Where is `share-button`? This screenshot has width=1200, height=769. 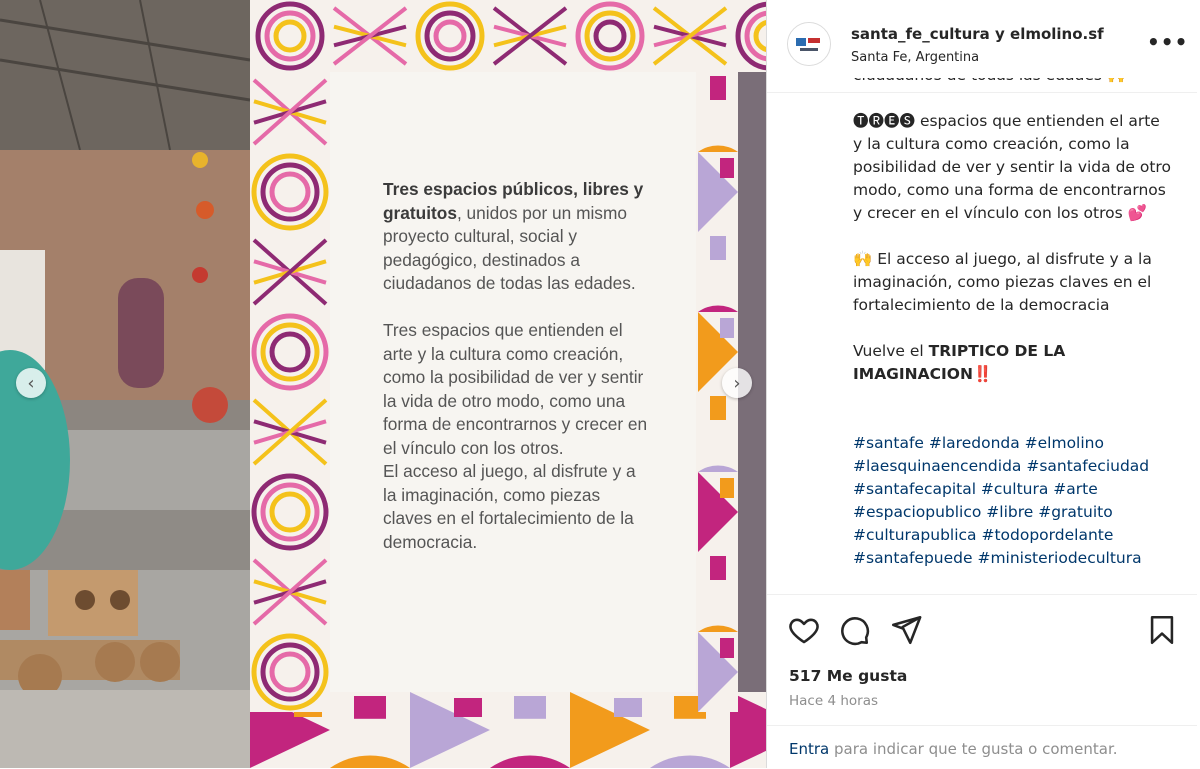
share-button is located at coordinates (906, 630).